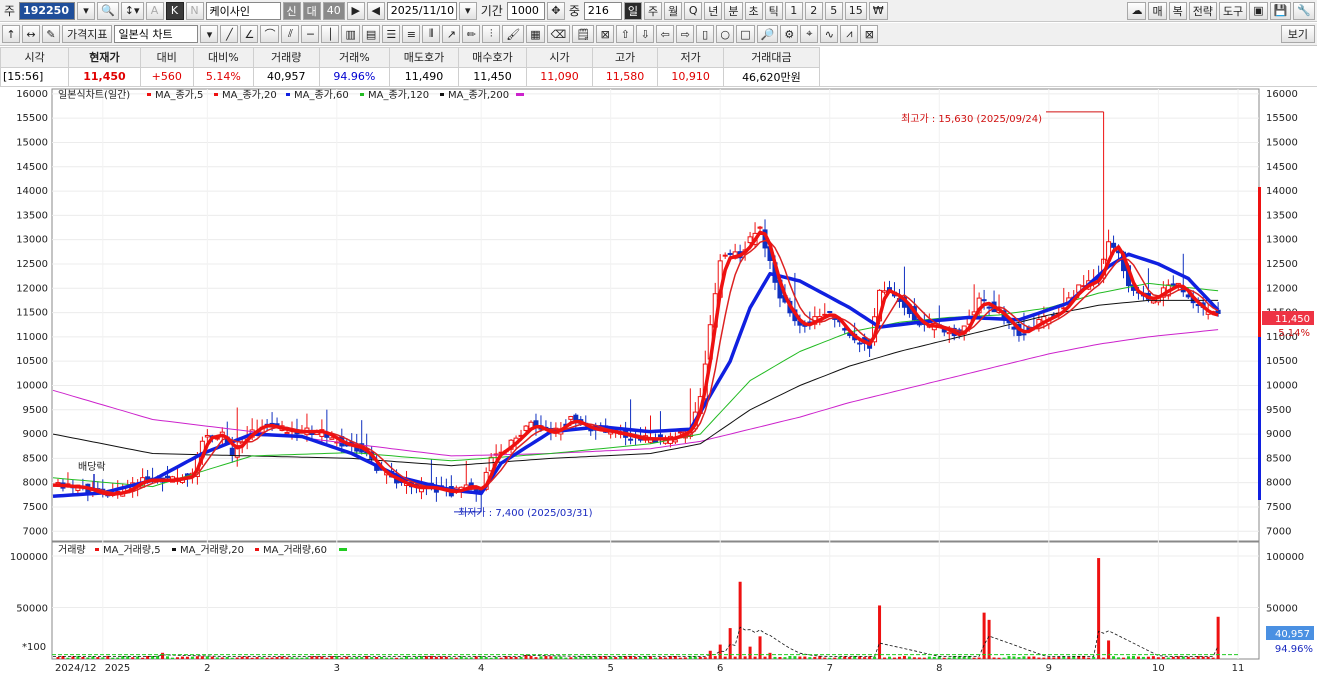 This screenshot has height=675, width=1317. Describe the element at coordinates (753, 10) in the screenshot. I see `period-second-button: 초` at that location.